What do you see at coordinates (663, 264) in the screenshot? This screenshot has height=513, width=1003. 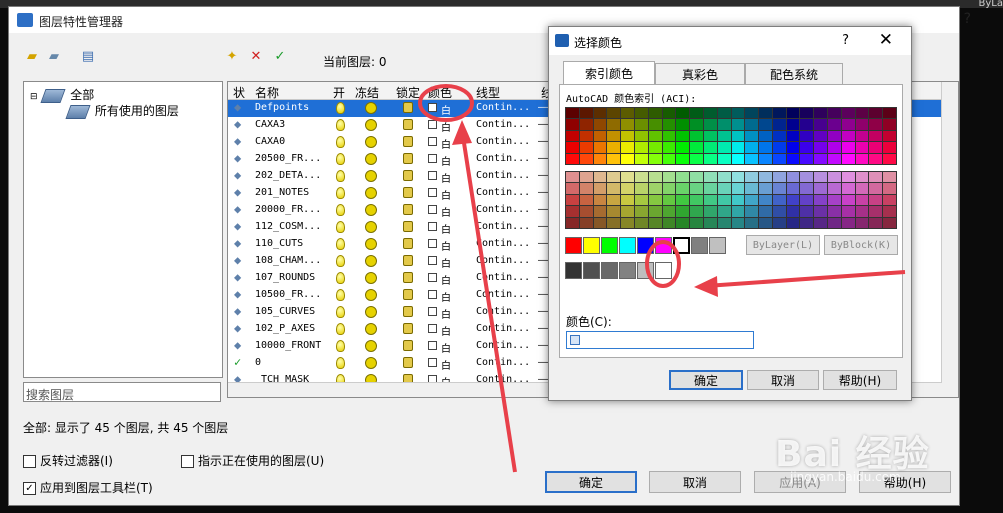 I see `highlight-circle-magenta` at bounding box center [663, 264].